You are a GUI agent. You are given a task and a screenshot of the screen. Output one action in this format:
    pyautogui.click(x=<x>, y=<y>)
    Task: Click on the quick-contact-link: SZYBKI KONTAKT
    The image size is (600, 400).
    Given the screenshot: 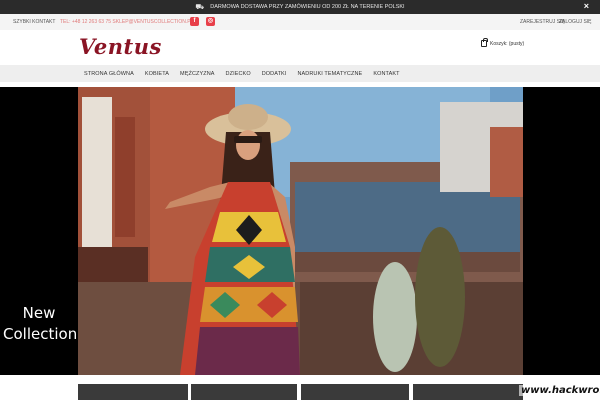 What is the action you would take?
    pyautogui.click(x=34, y=22)
    